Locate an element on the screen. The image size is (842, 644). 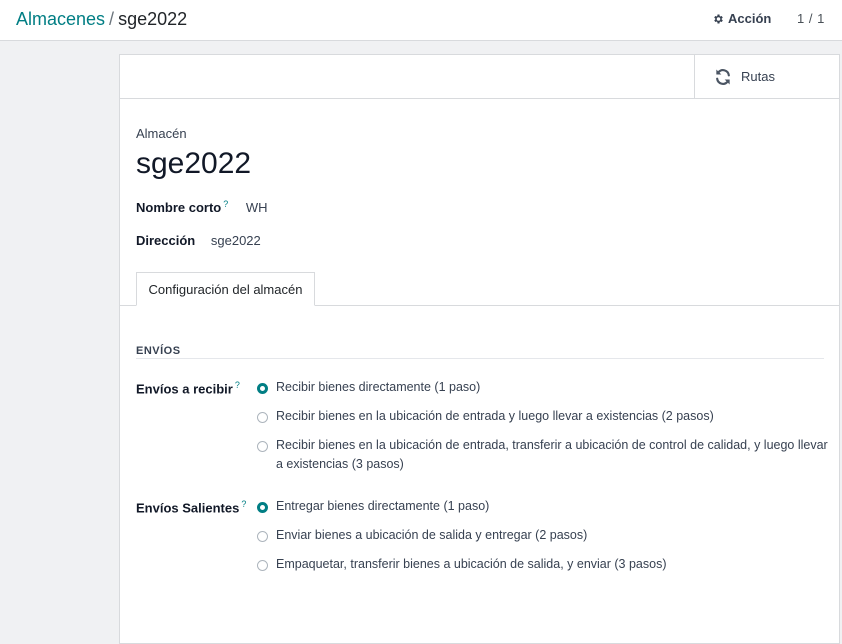
routes-button: Rutas is located at coordinates (766, 76).